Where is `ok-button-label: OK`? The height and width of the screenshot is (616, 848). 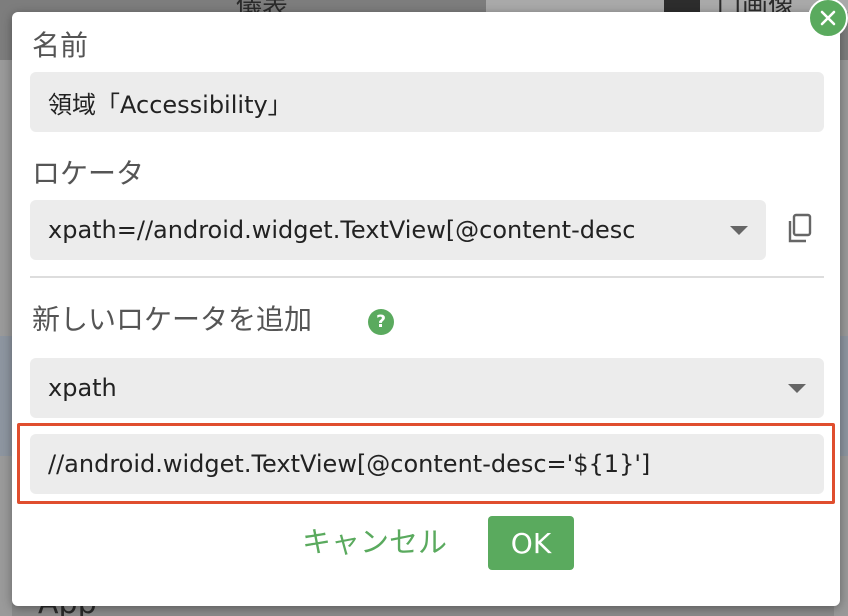 ok-button-label: OK is located at coordinates (531, 543).